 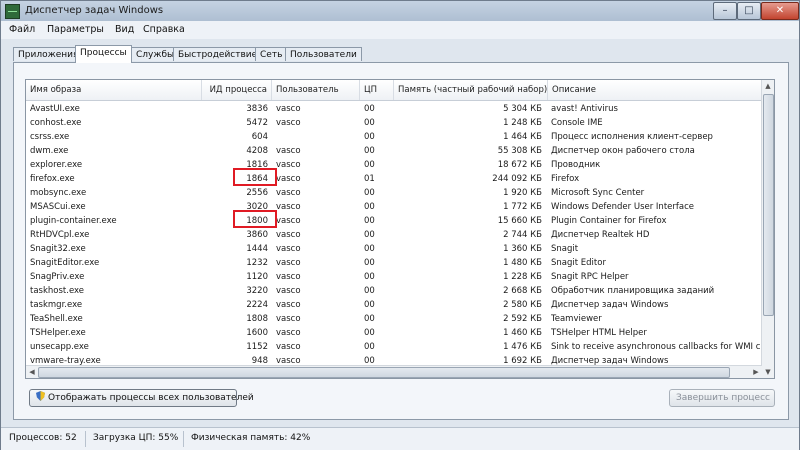 I want to click on menu-bar: Файл Параметры Вид Справка, so click(x=400, y=30).